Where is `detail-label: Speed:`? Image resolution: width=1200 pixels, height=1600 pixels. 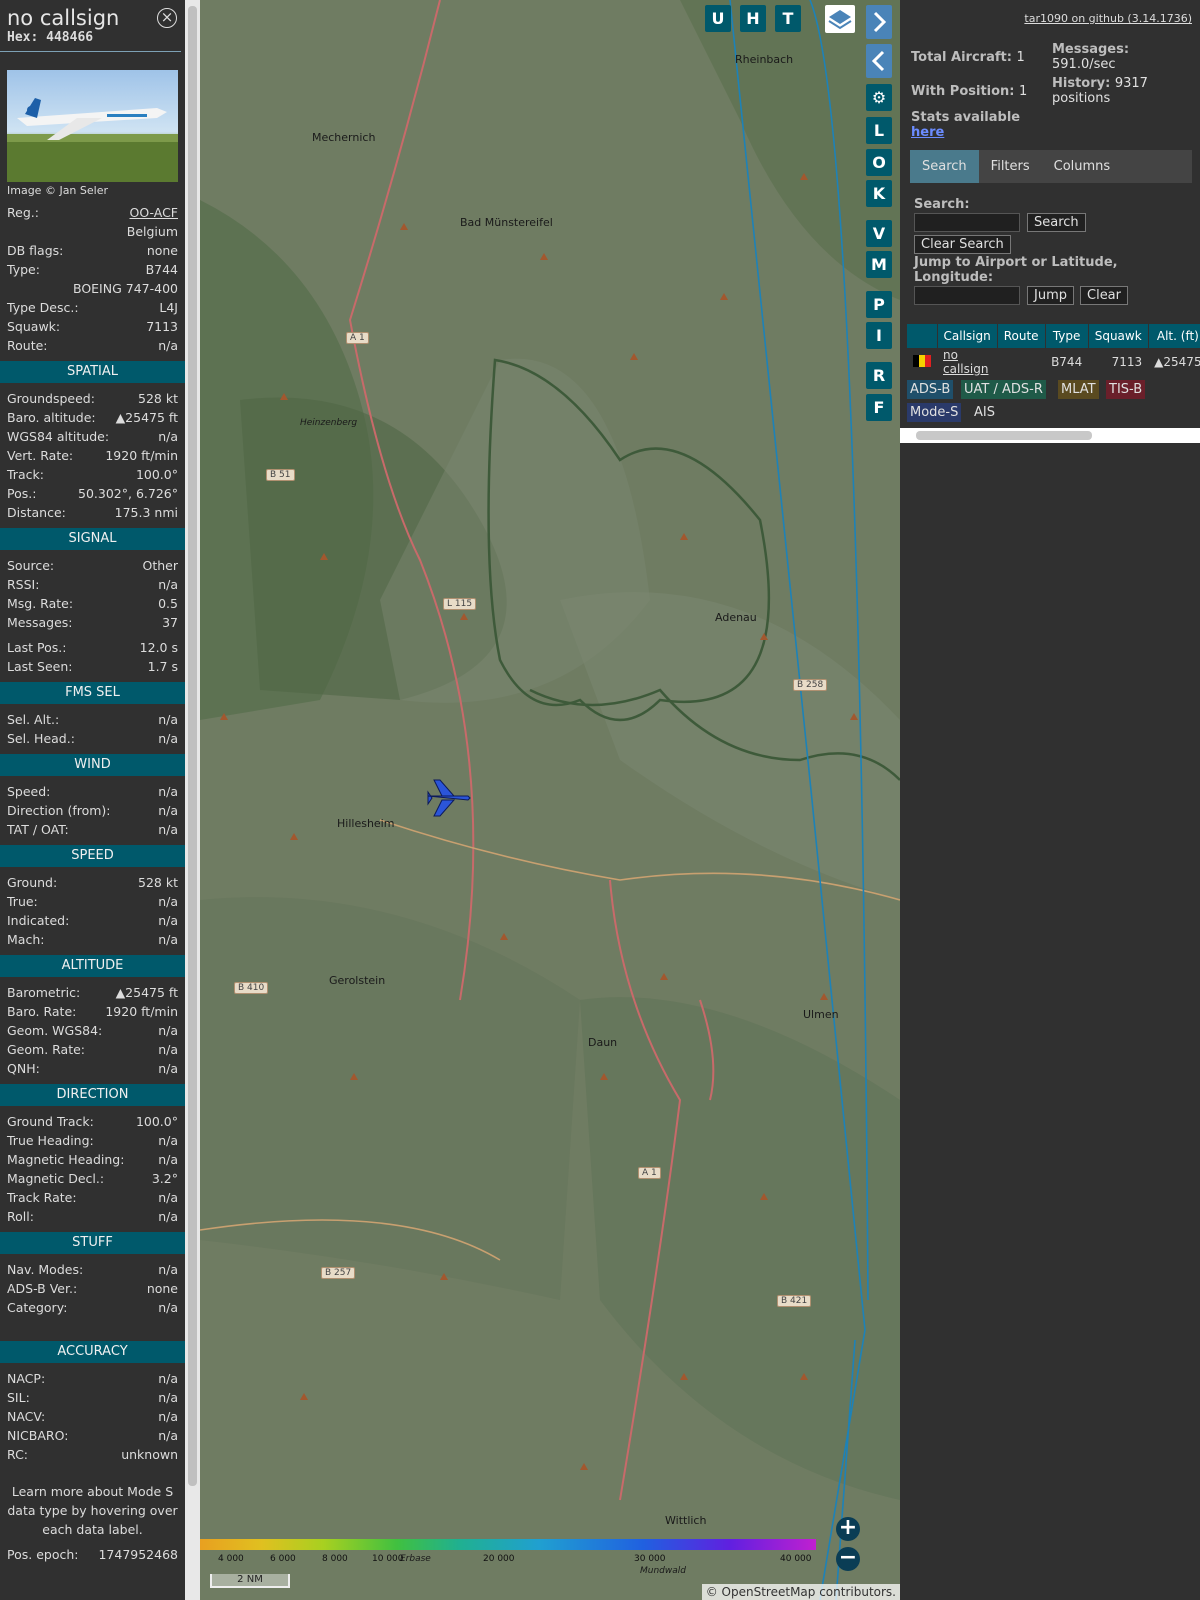
detail-label: Speed: is located at coordinates (28, 791).